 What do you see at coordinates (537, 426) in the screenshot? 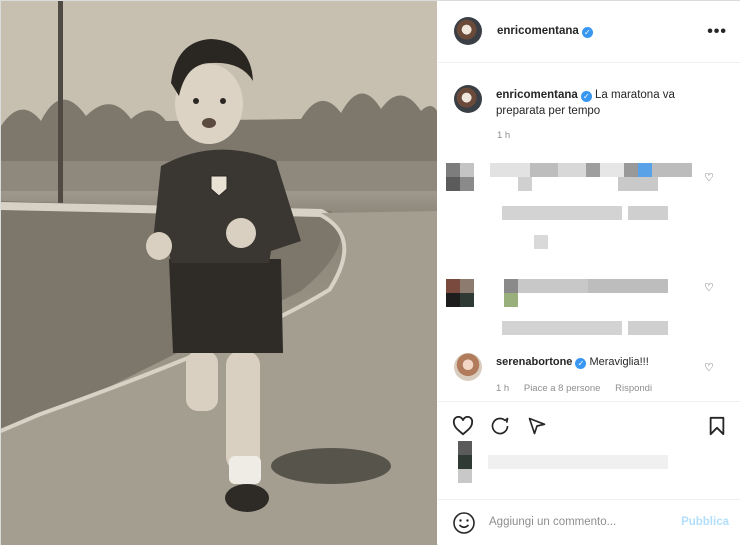
I see `share-paper-plane-icon` at bounding box center [537, 426].